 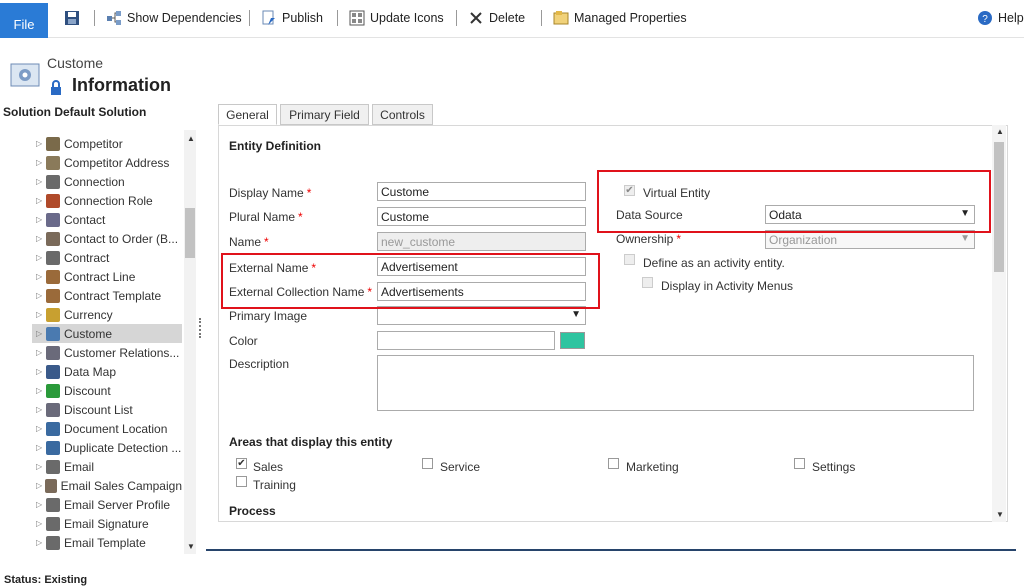 What do you see at coordinates (98, 409) in the screenshot?
I see `sidebar-item-label: Discount List` at bounding box center [98, 409].